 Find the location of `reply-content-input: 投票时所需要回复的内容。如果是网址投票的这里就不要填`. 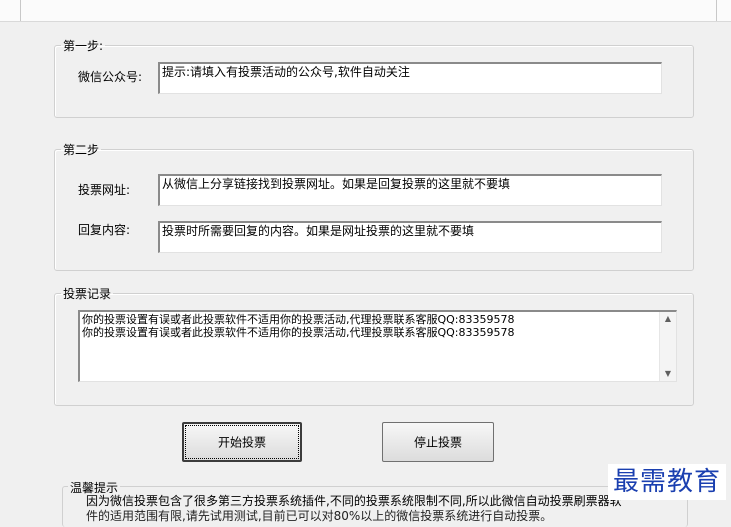

reply-content-input: 投票时所需要回复的内容。如果是网址投票的这里就不要填 is located at coordinates (410, 237).